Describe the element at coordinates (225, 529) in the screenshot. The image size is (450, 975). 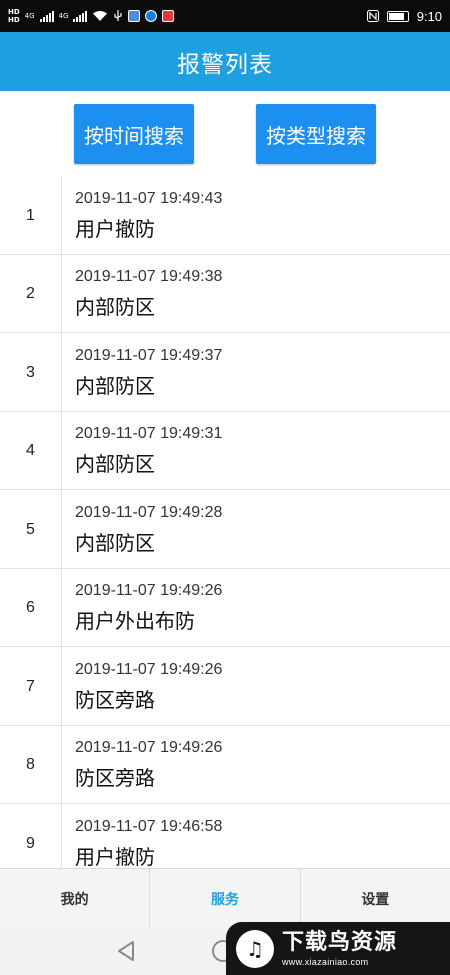
I see `alarm-row: 5 2019-11-07 19:49:28 内部防区` at that location.